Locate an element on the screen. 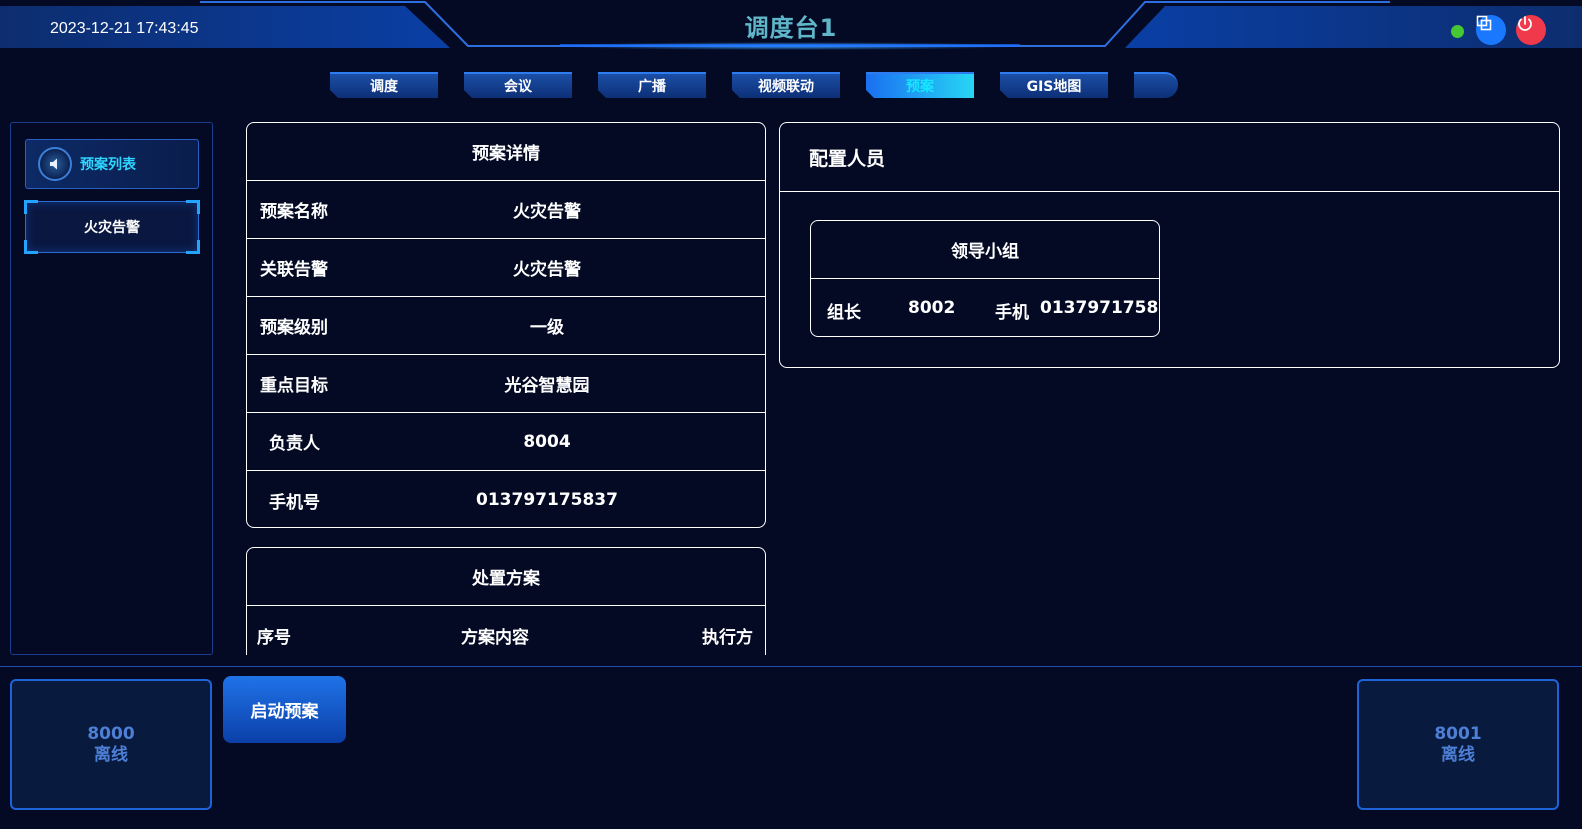 The width and height of the screenshot is (1582, 829). plan-list-header: 预案列表 is located at coordinates (112, 164).